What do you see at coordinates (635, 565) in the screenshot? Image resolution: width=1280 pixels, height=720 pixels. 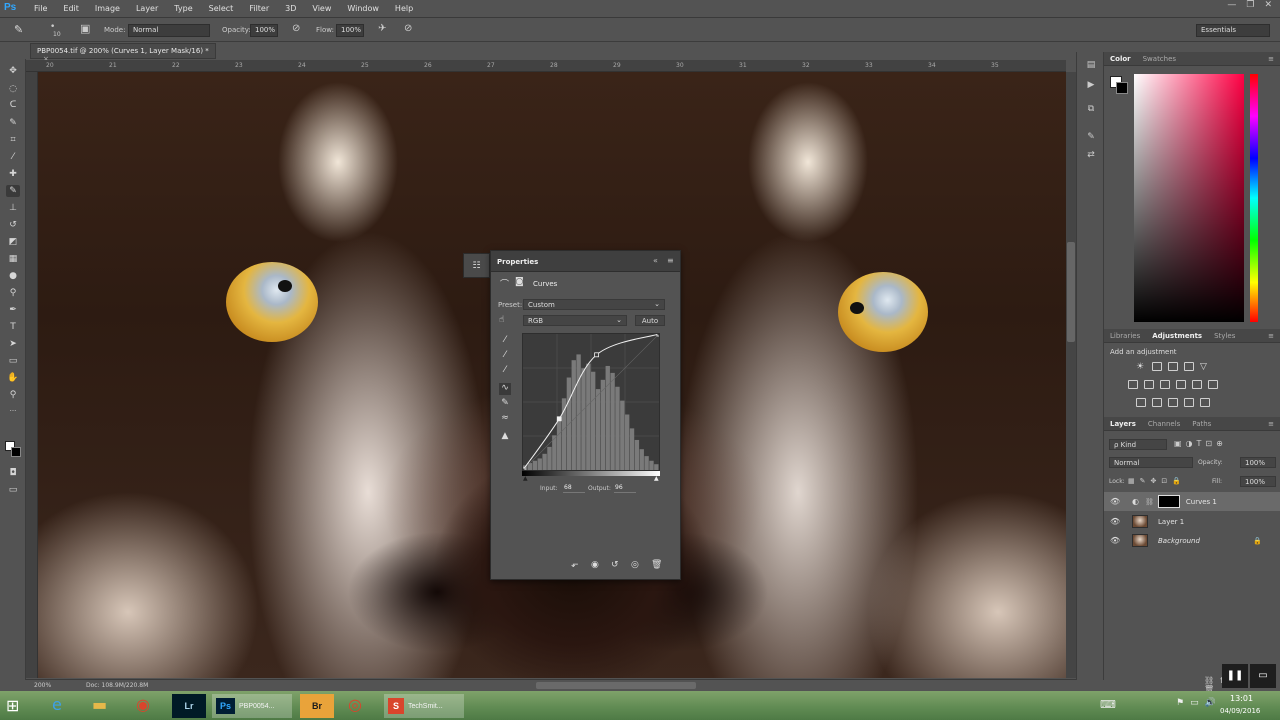 I see `toggle-visibility-icon: ◎` at bounding box center [635, 565].